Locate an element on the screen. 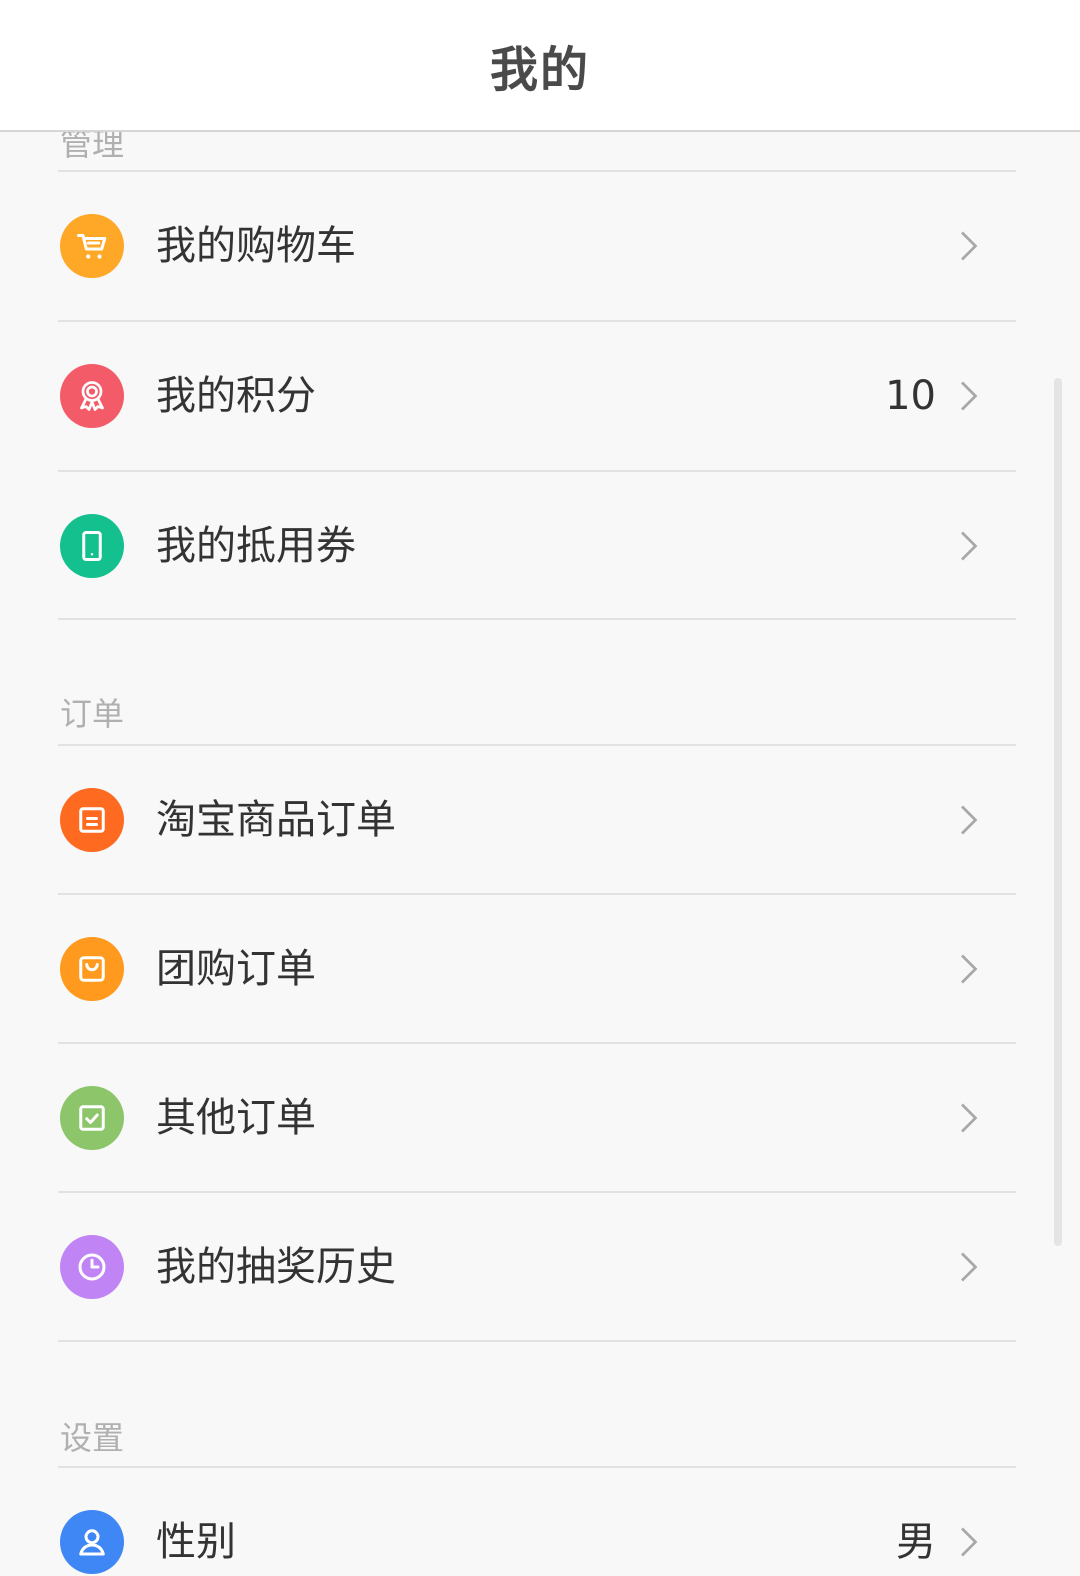  points-value: 10 is located at coordinates (910, 396).